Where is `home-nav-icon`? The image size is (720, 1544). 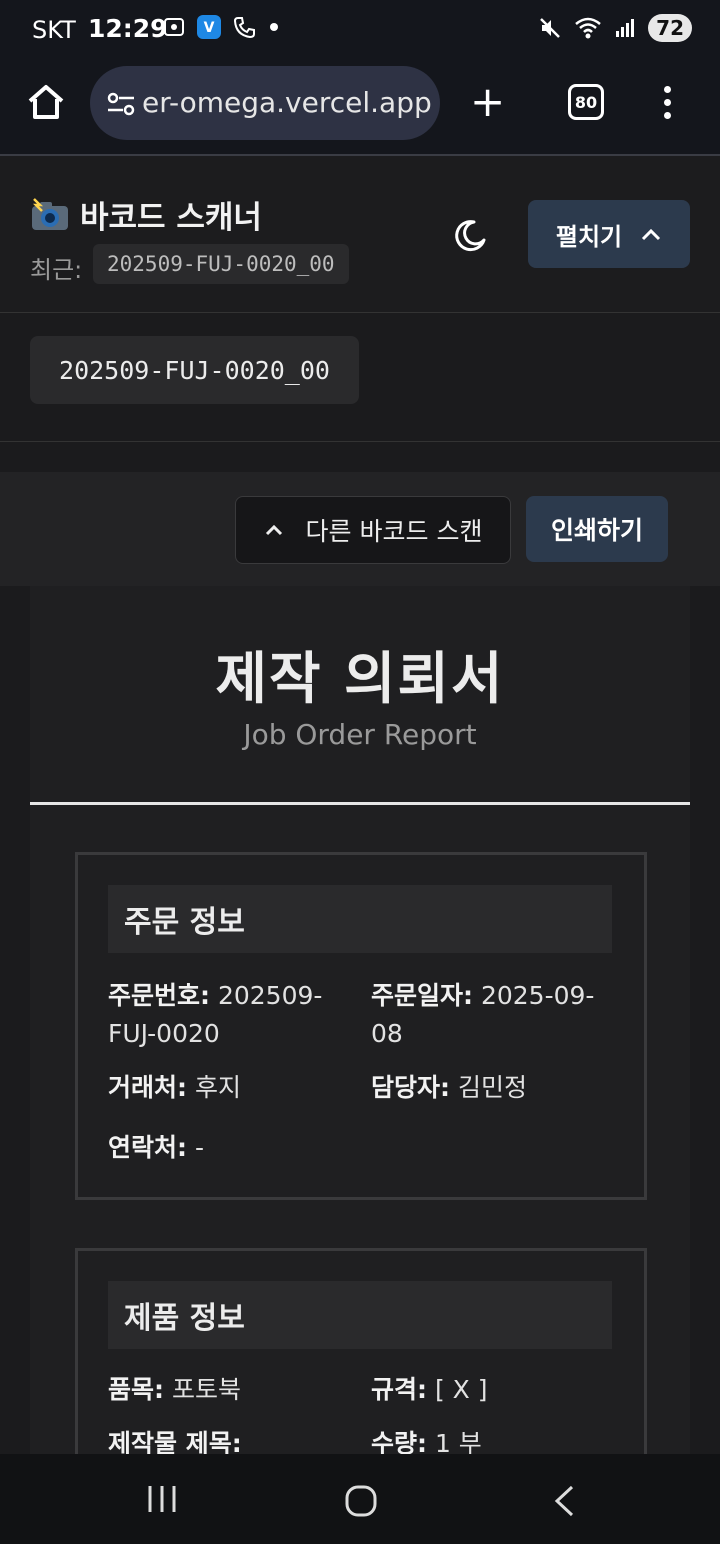
home-nav-icon is located at coordinates (361, 1501).